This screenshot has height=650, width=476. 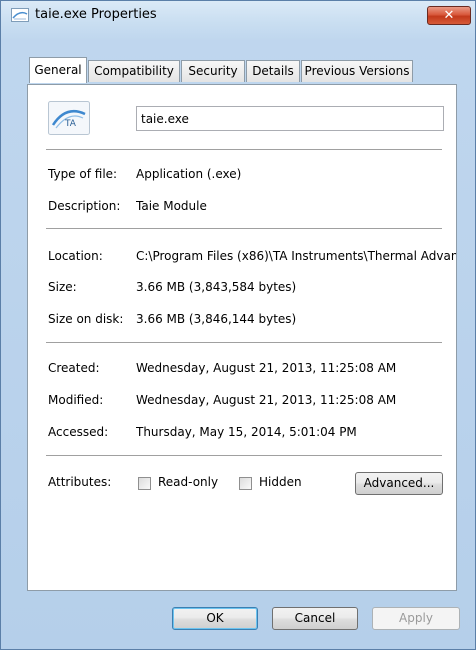 I want to click on created-value: Wednesday, August 21, 2013, 11:25:08 AM, so click(x=266, y=368).